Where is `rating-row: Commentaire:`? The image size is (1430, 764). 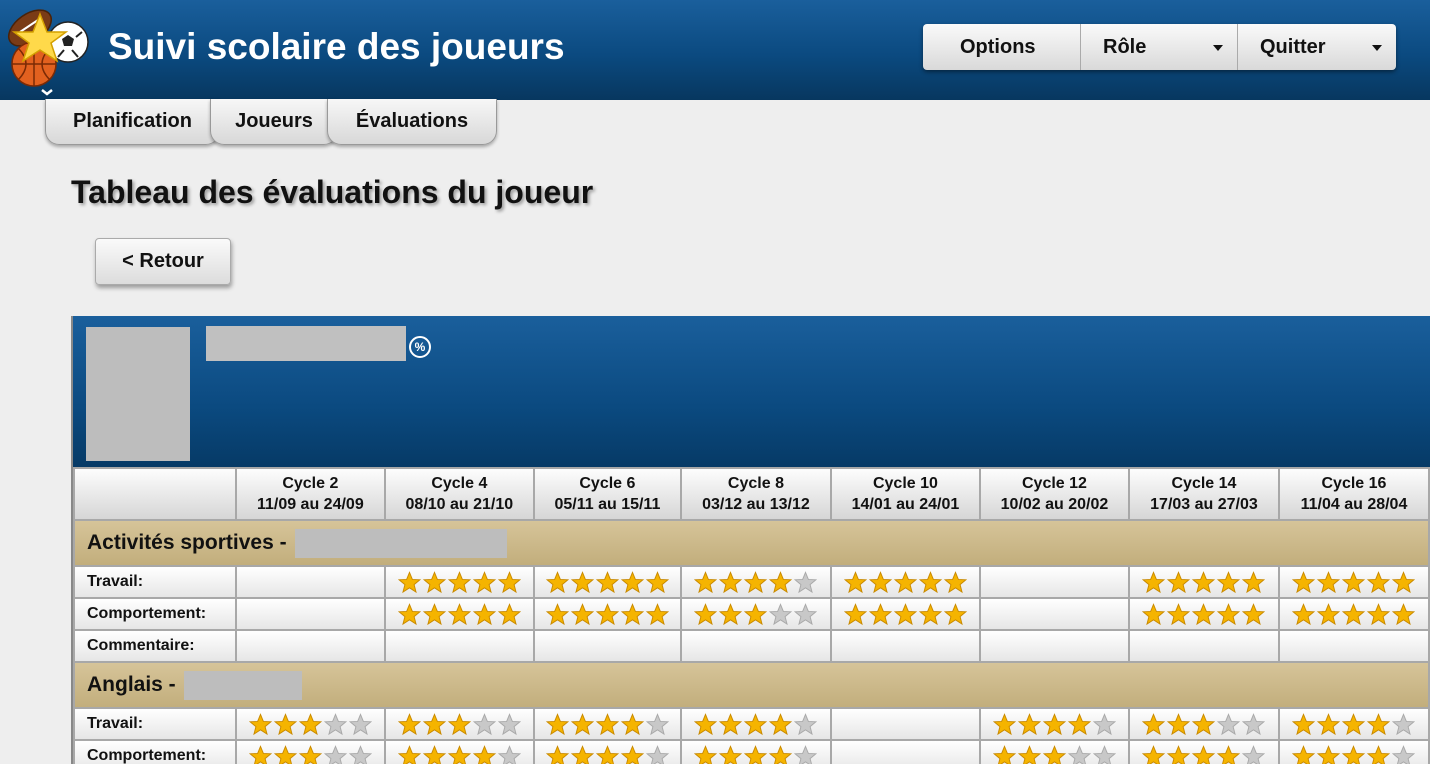
rating-row: Commentaire: is located at coordinates (751, 646).